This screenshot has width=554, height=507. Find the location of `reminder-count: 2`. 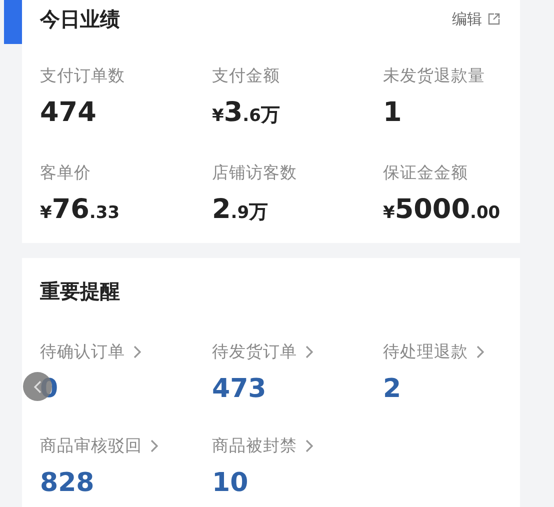

reminder-count: 2 is located at coordinates (392, 389).